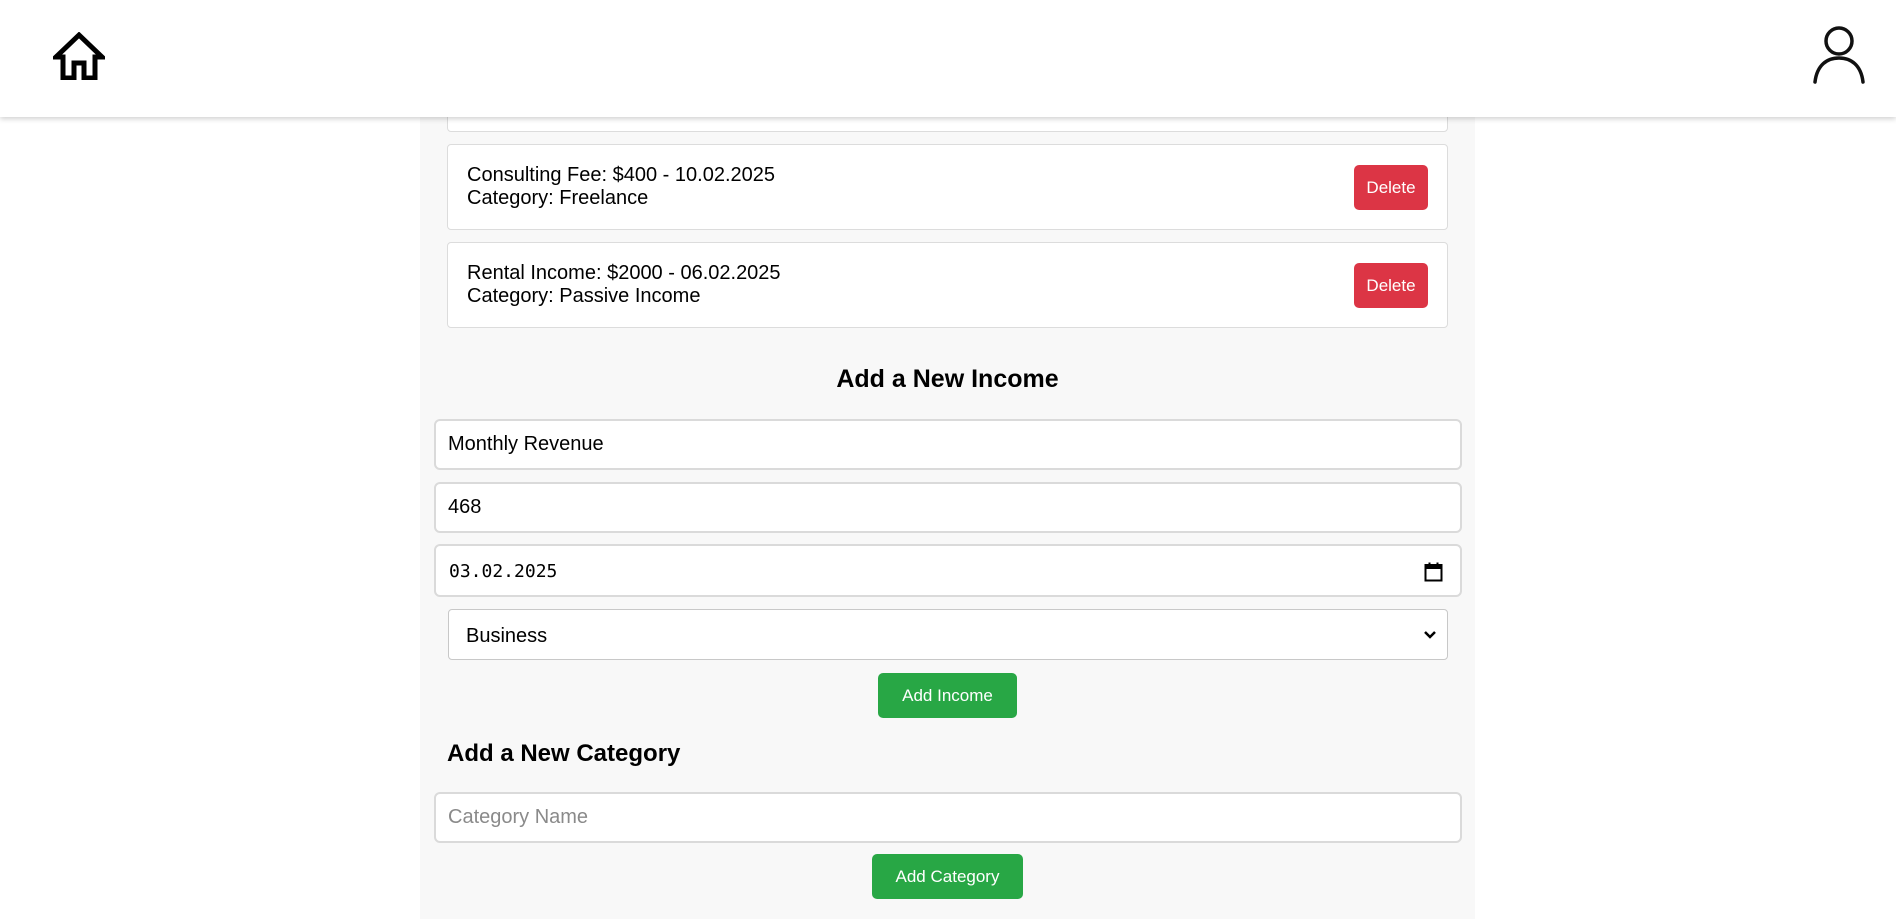 The width and height of the screenshot is (1896, 919). I want to click on income-title: Rental Income: $2000 - 06.02.2025, so click(624, 273).